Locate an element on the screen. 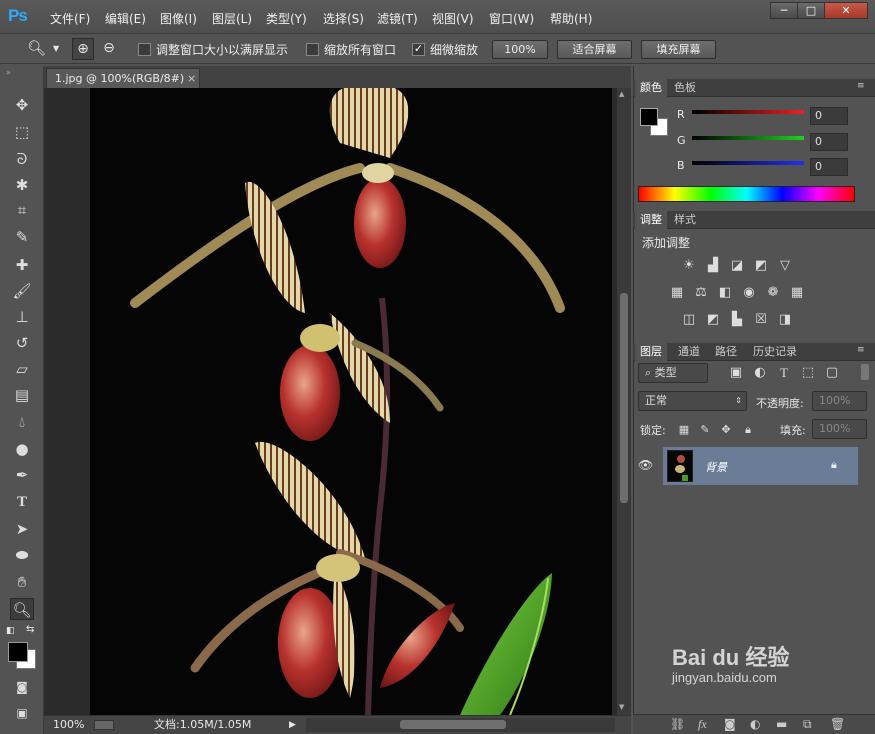  tab-layers: 图层 is located at coordinates (651, 352).